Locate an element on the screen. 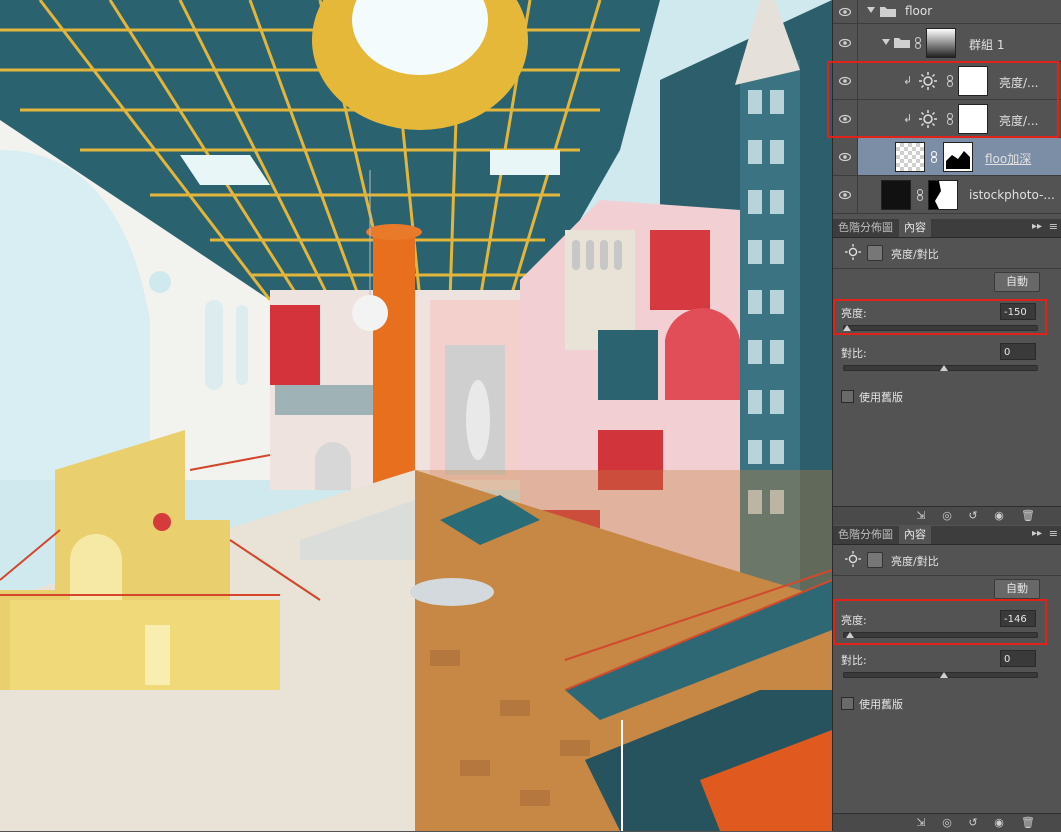 This screenshot has width=1061, height=832. layer-row-selected: floo加深 is located at coordinates (947, 157).